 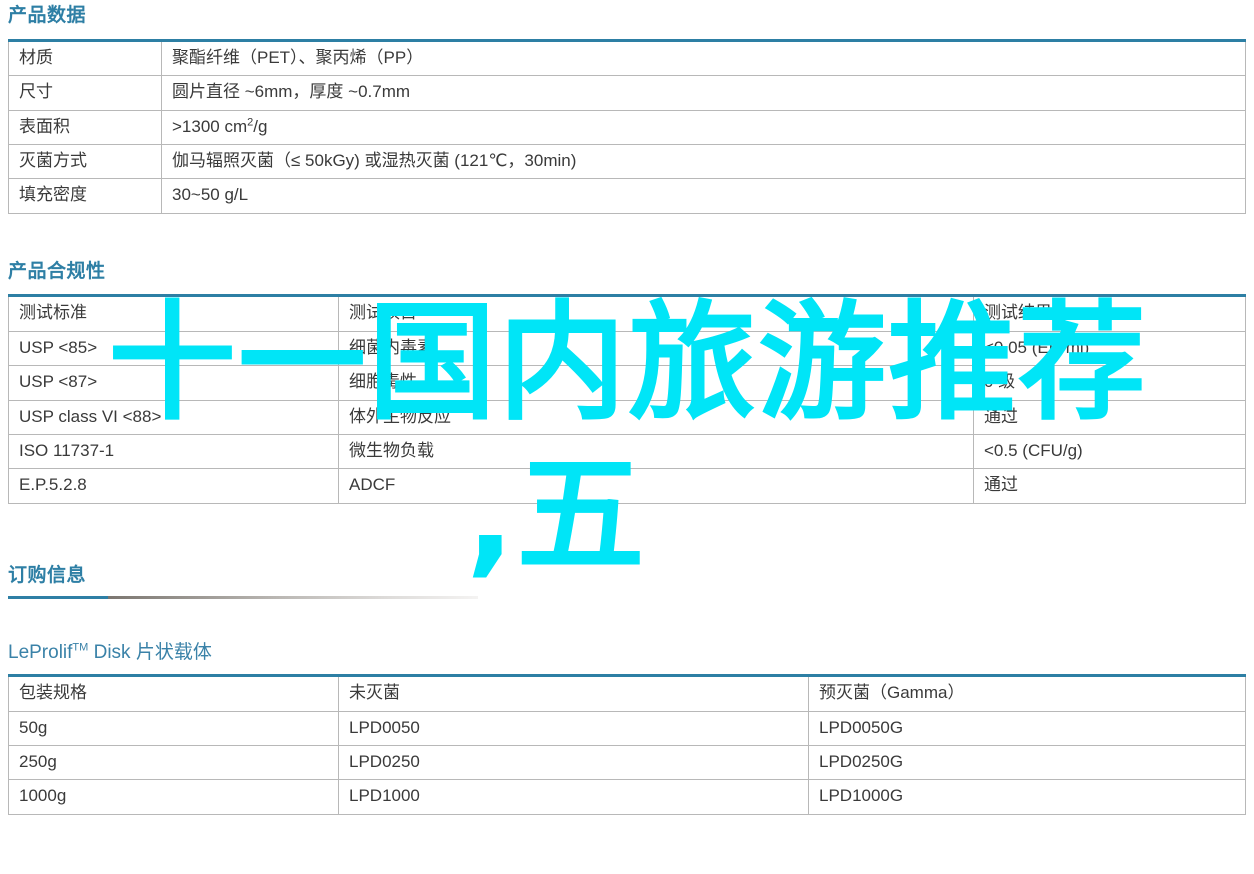 What do you see at coordinates (150, 652) in the screenshot?
I see `product-title-rest: Disk 片状载体` at bounding box center [150, 652].